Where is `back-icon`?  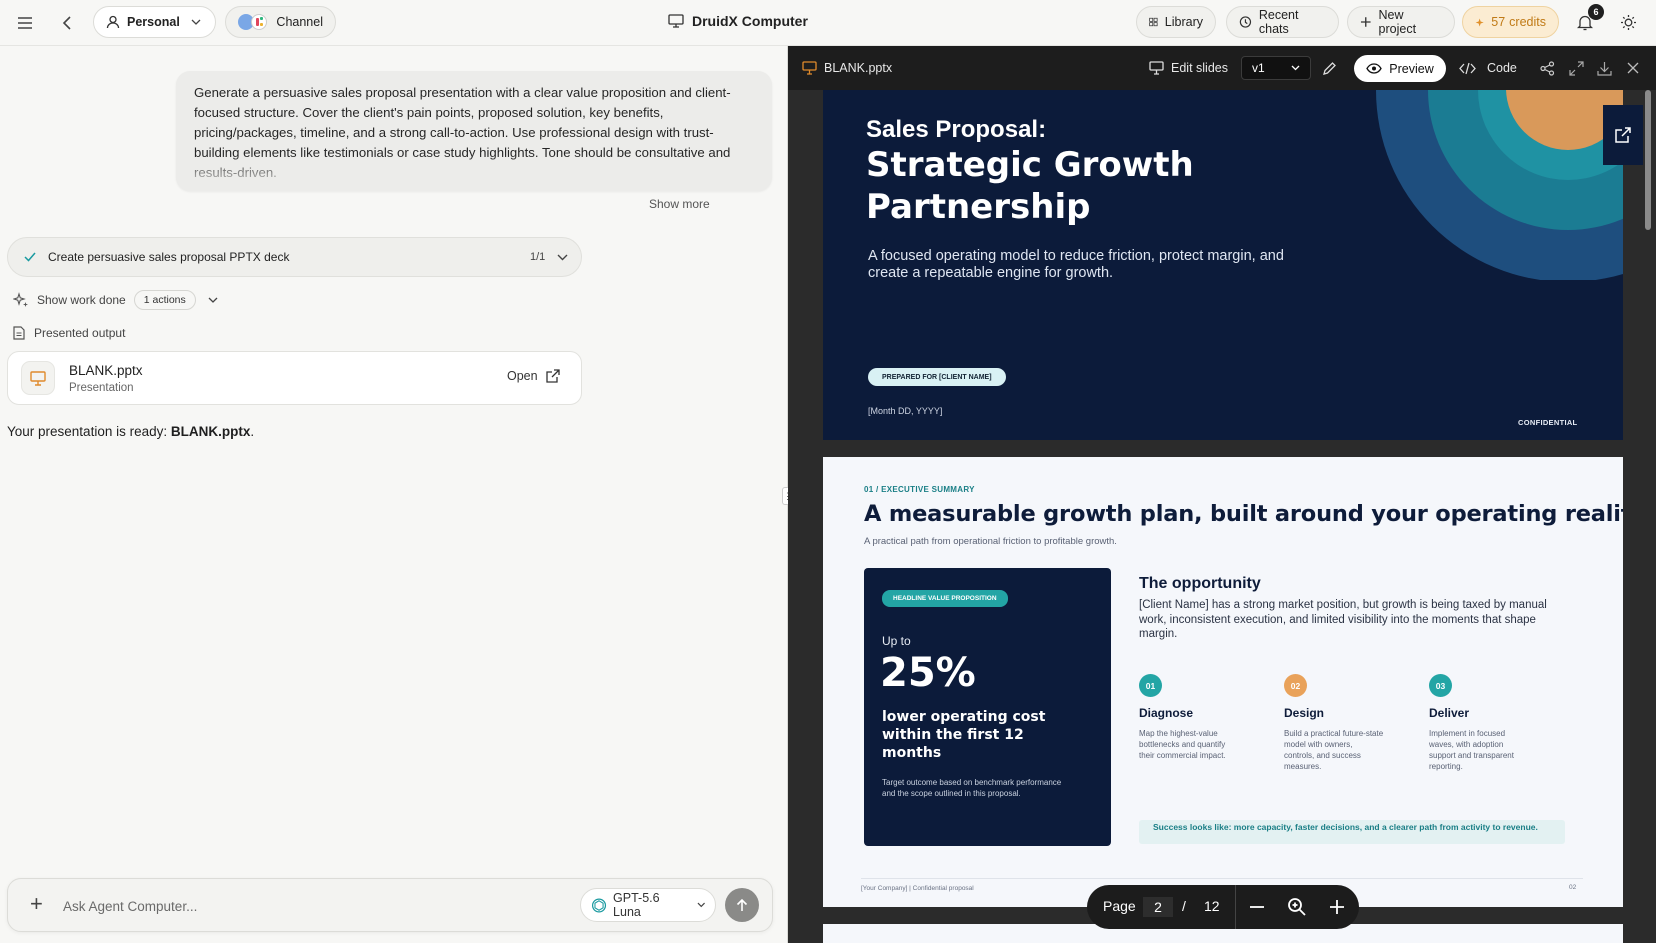
back-icon is located at coordinates (67, 23).